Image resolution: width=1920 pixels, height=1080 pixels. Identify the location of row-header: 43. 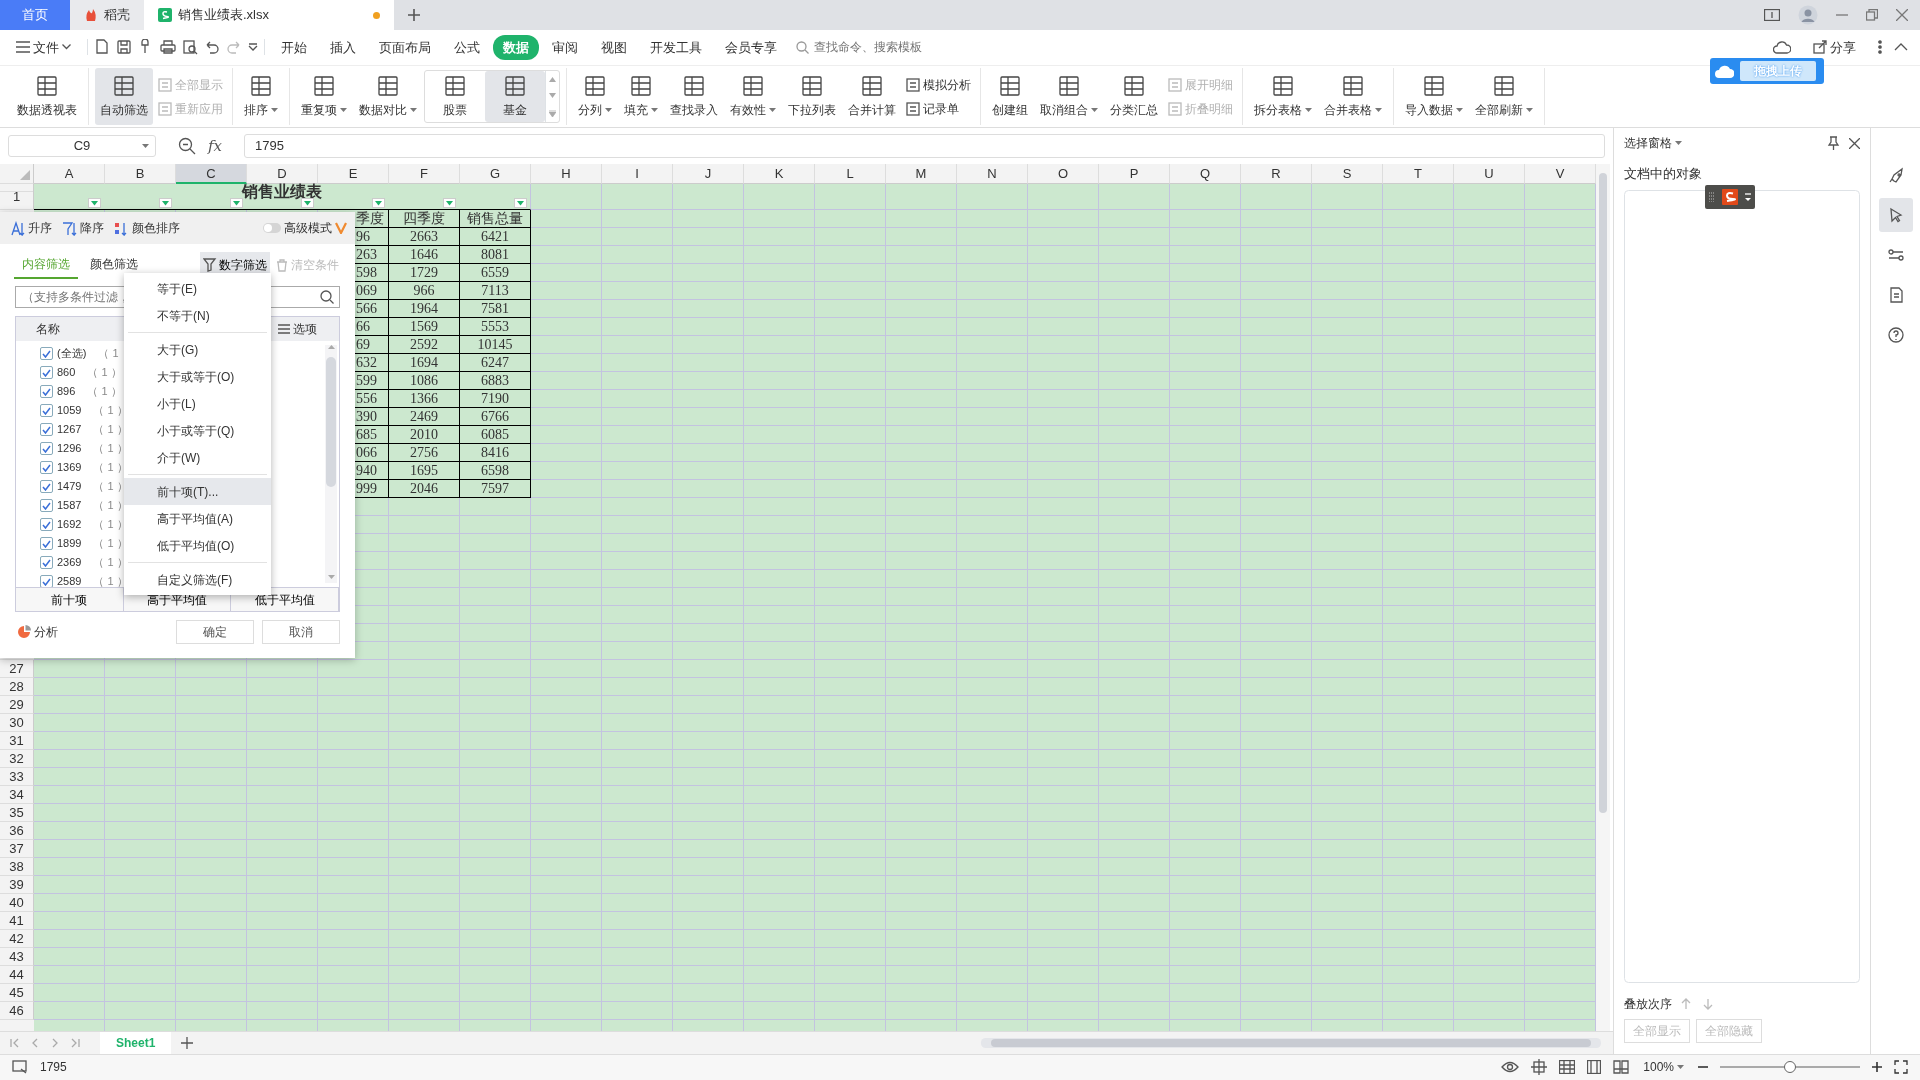
(17, 957).